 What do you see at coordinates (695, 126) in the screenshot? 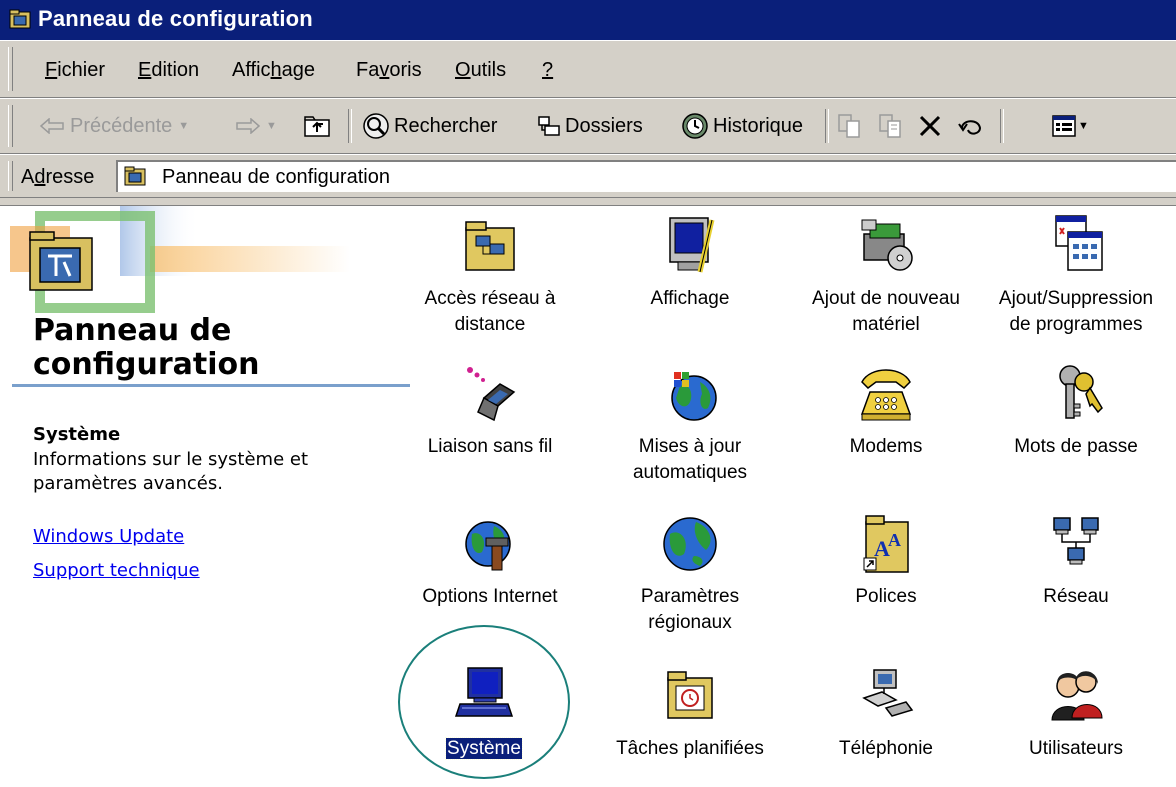
I see `history-icon` at bounding box center [695, 126].